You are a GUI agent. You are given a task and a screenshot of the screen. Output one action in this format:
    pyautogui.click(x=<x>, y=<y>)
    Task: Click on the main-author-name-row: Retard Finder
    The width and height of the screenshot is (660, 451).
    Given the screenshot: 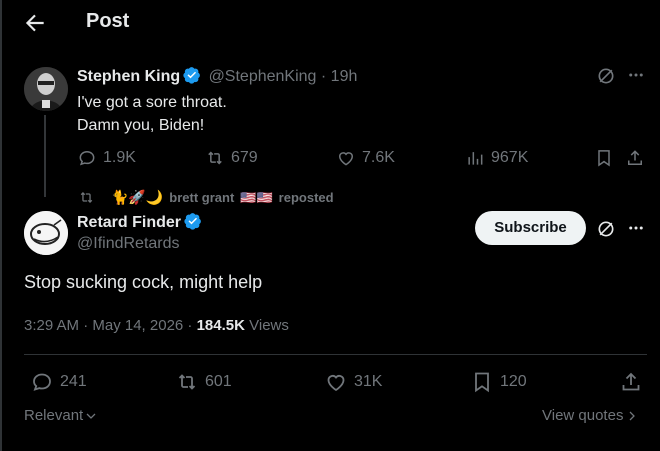 What is the action you would take?
    pyautogui.click(x=139, y=222)
    